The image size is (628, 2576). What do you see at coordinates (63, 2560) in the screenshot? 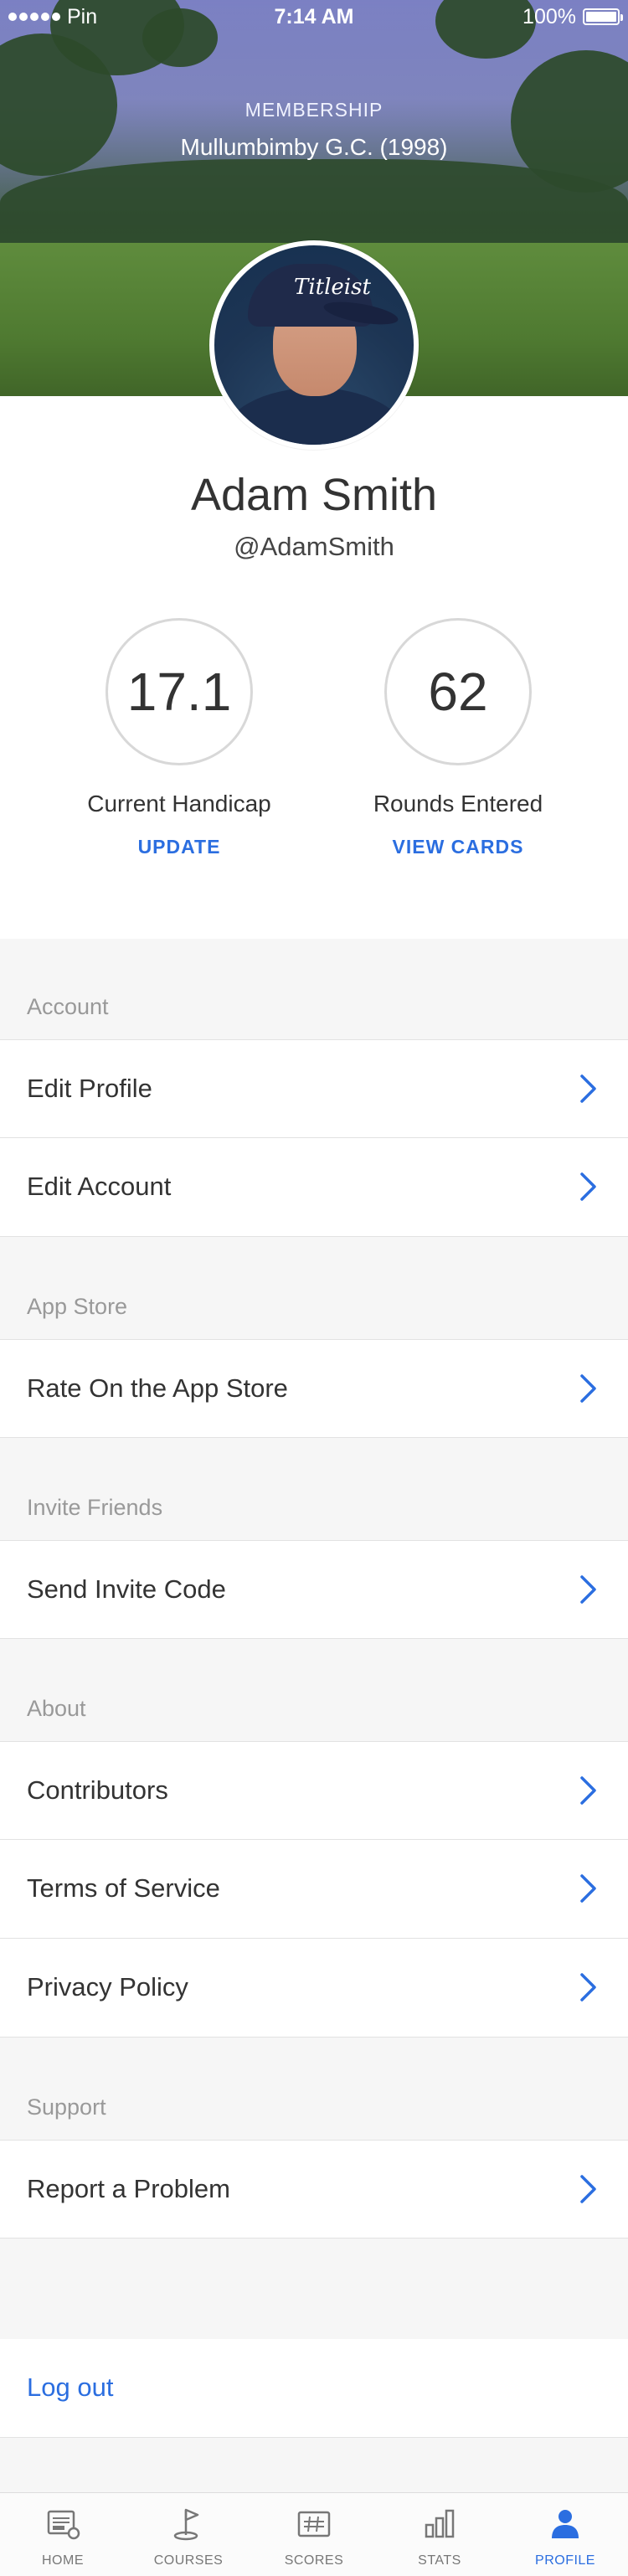
I see `tab-label: HOME` at bounding box center [63, 2560].